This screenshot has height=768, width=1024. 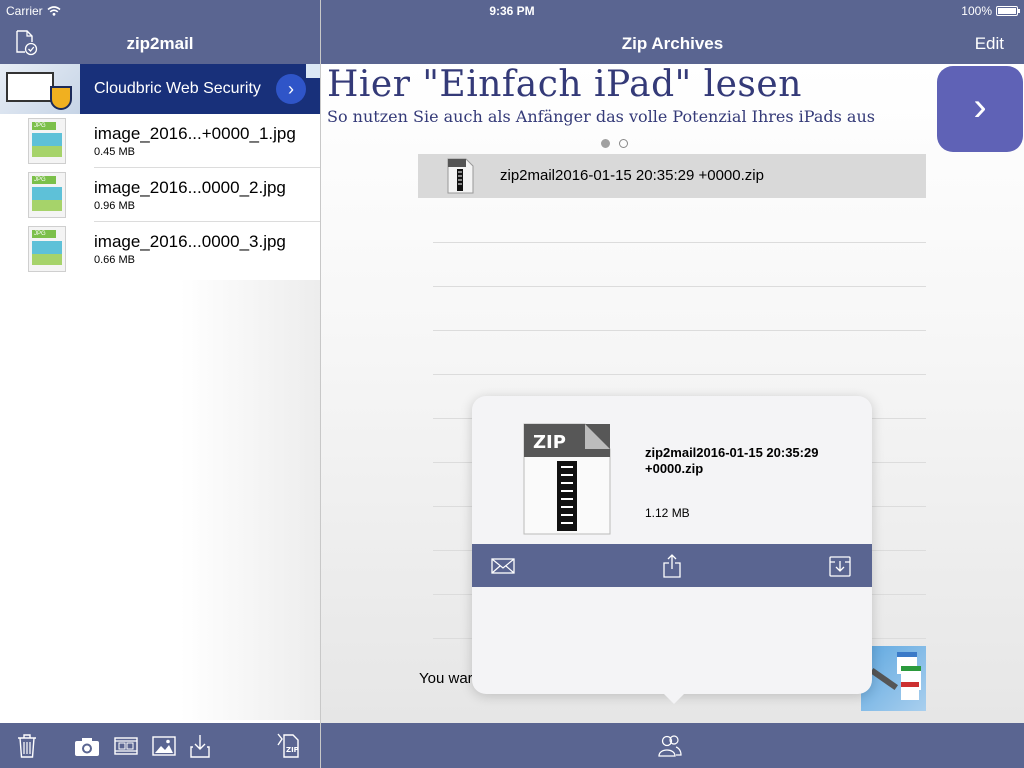 What do you see at coordinates (976, 11) in the screenshot?
I see `battery-percent: 100%` at bounding box center [976, 11].